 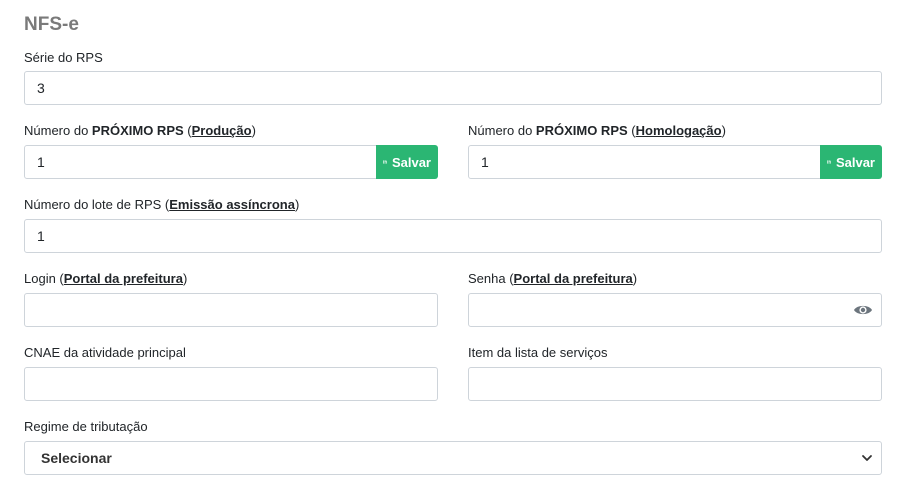 I want to click on eye-icon, so click(x=863, y=310).